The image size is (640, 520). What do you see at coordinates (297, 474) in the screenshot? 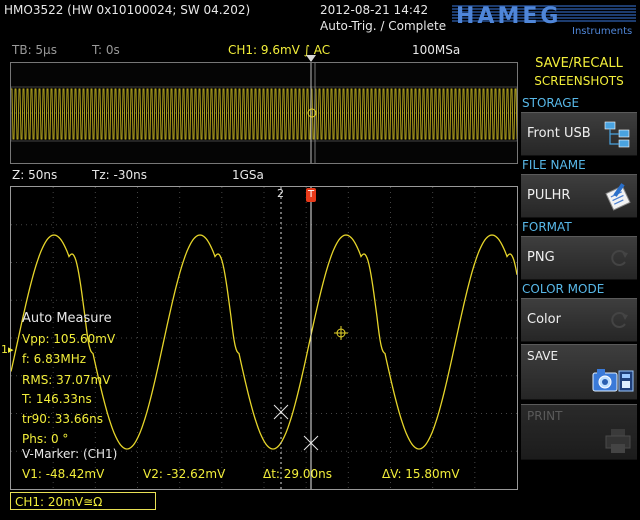
I see `vmarker-delta-t: Δt: 29.00ns` at bounding box center [297, 474].